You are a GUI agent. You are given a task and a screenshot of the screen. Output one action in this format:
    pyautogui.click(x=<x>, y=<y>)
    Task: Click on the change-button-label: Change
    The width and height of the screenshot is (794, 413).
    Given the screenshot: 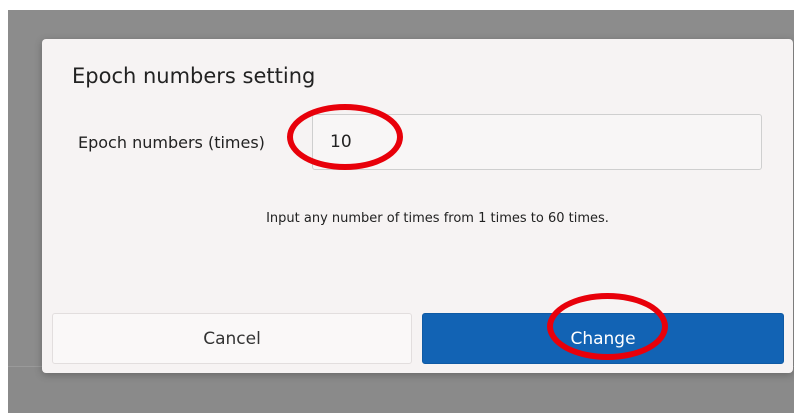 What is the action you would take?
    pyautogui.click(x=603, y=338)
    